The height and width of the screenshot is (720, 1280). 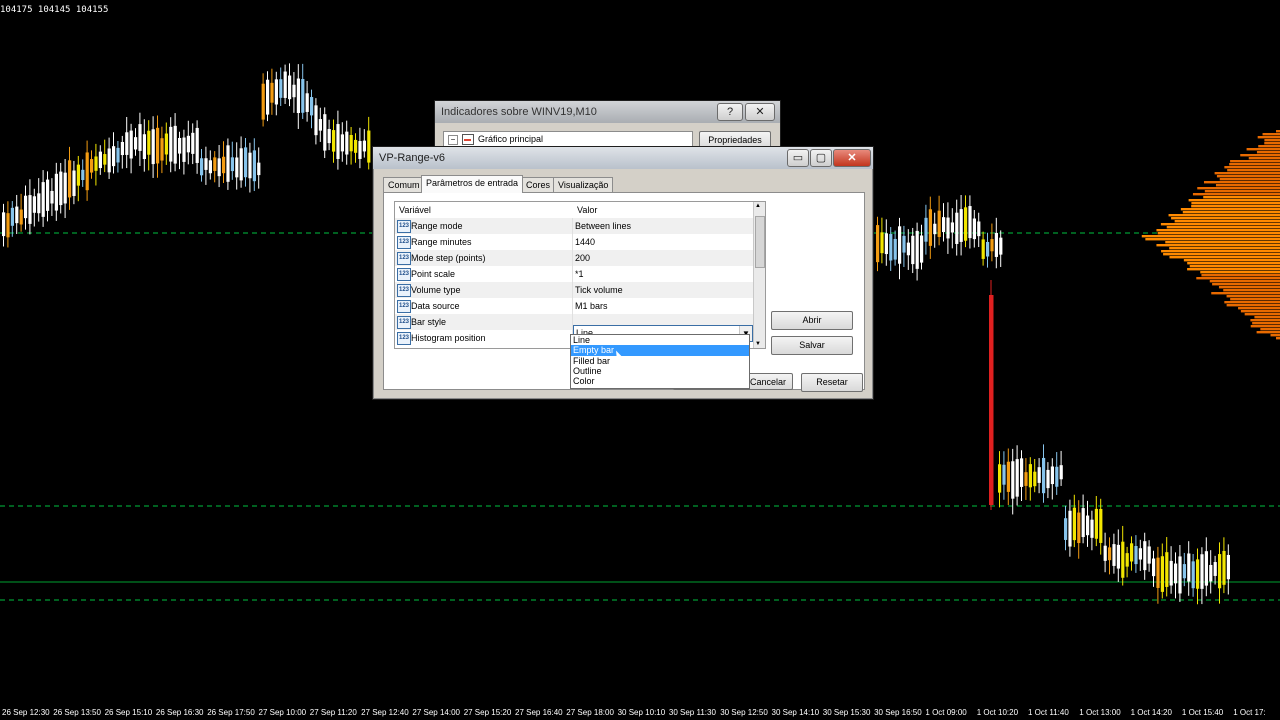 I want to click on bar-style-dropdown-list: Line Empty bar Filled bar Outline Color, so click(x=660, y=361).